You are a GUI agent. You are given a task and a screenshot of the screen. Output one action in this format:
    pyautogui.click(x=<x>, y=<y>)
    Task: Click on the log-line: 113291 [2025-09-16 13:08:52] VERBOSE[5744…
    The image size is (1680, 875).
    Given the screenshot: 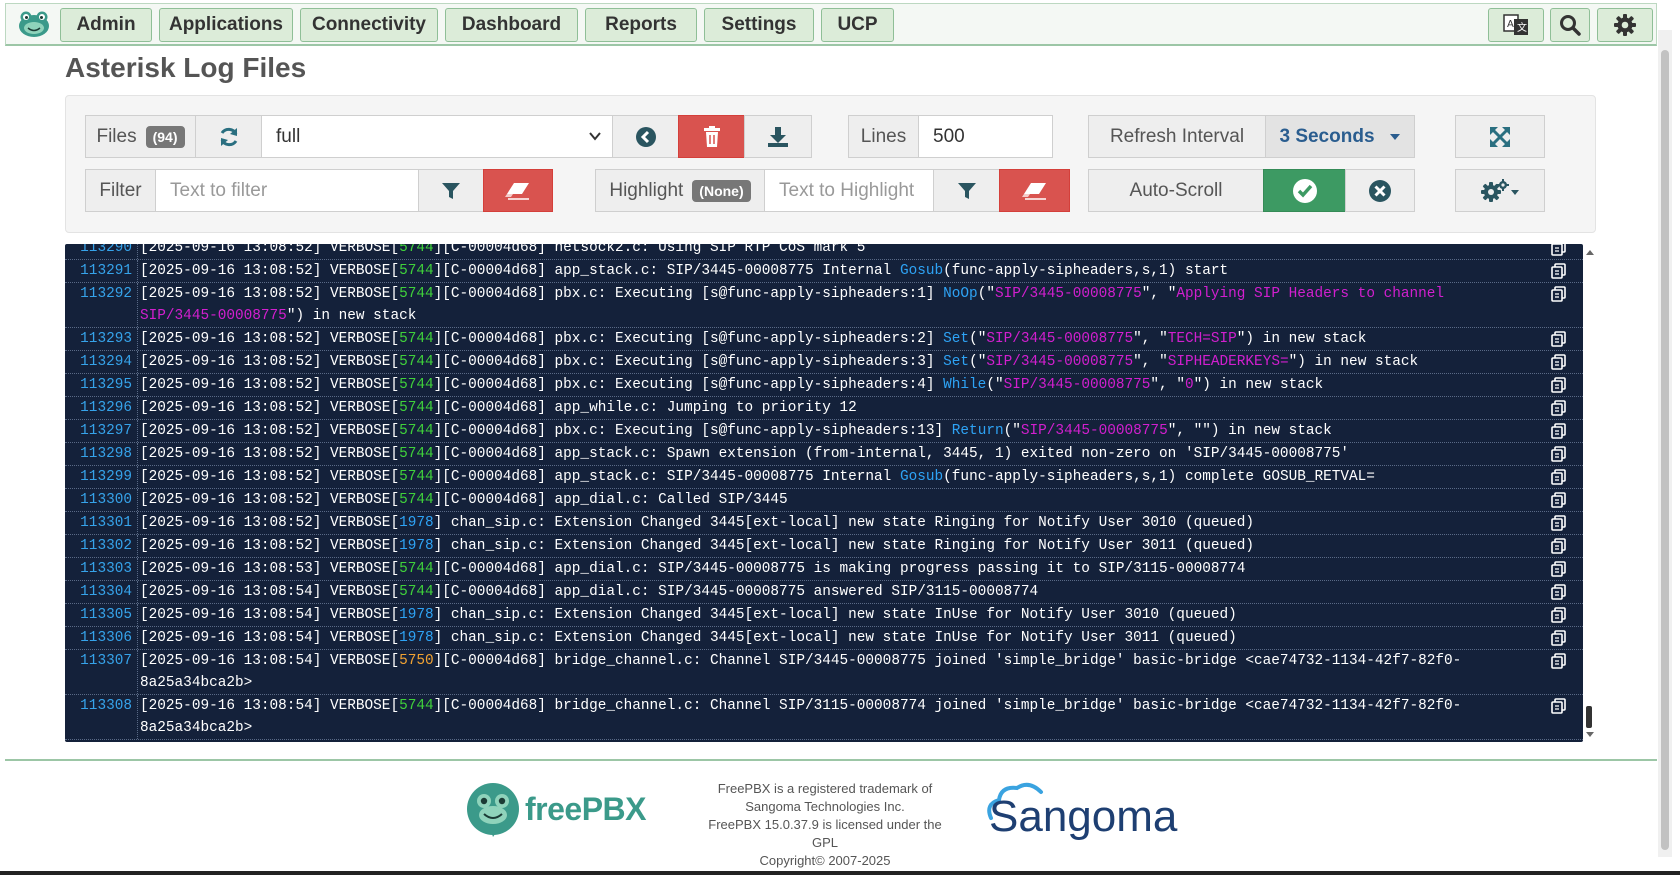 What is the action you would take?
    pyautogui.click(x=824, y=271)
    